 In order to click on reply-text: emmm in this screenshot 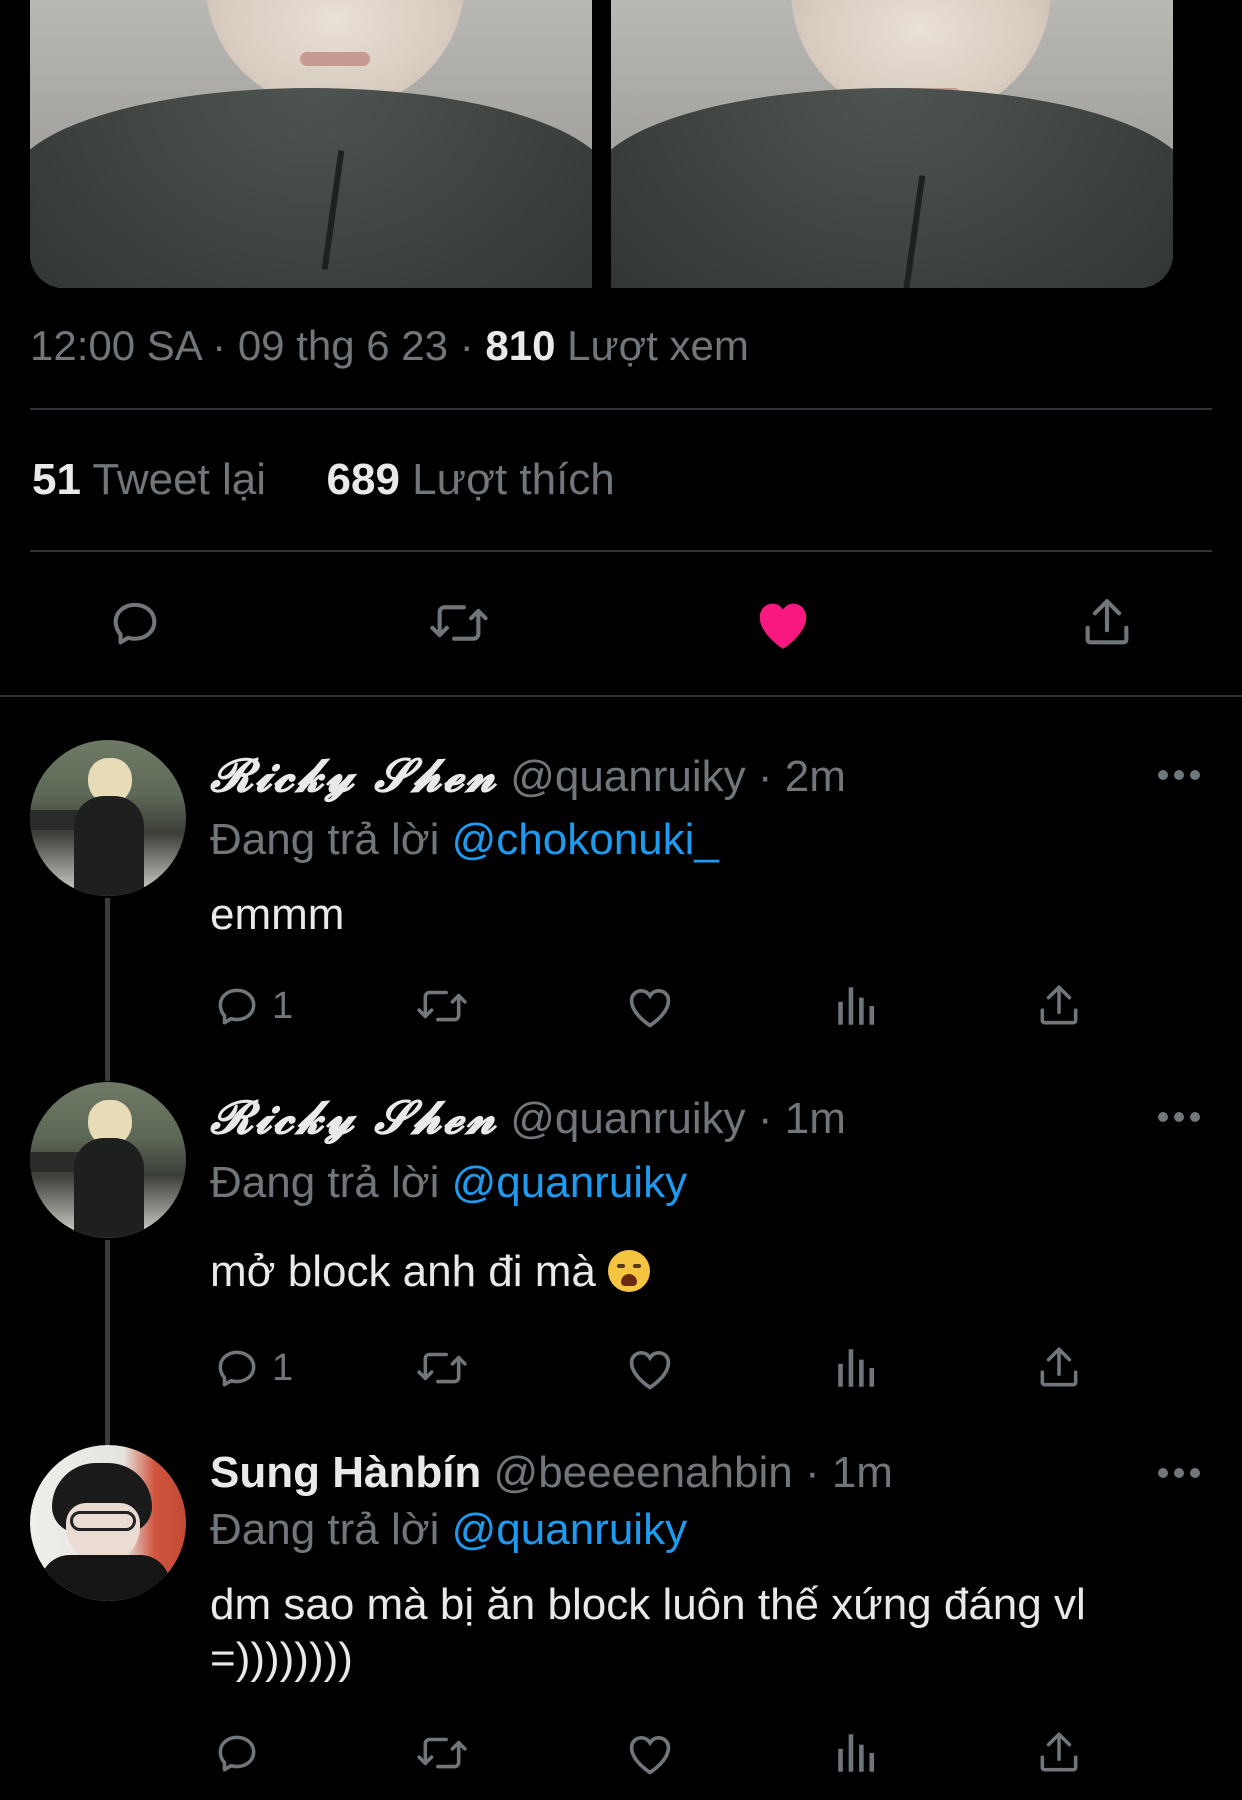, I will do `click(277, 914)`.